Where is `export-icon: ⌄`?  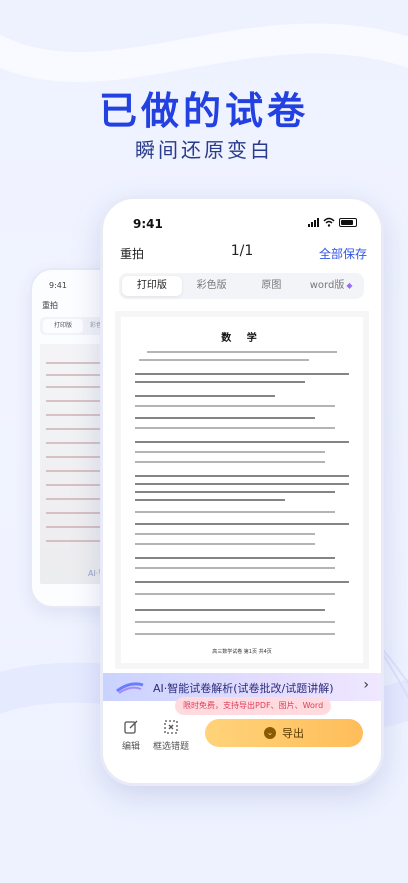
export-icon: ⌄ is located at coordinates (270, 733).